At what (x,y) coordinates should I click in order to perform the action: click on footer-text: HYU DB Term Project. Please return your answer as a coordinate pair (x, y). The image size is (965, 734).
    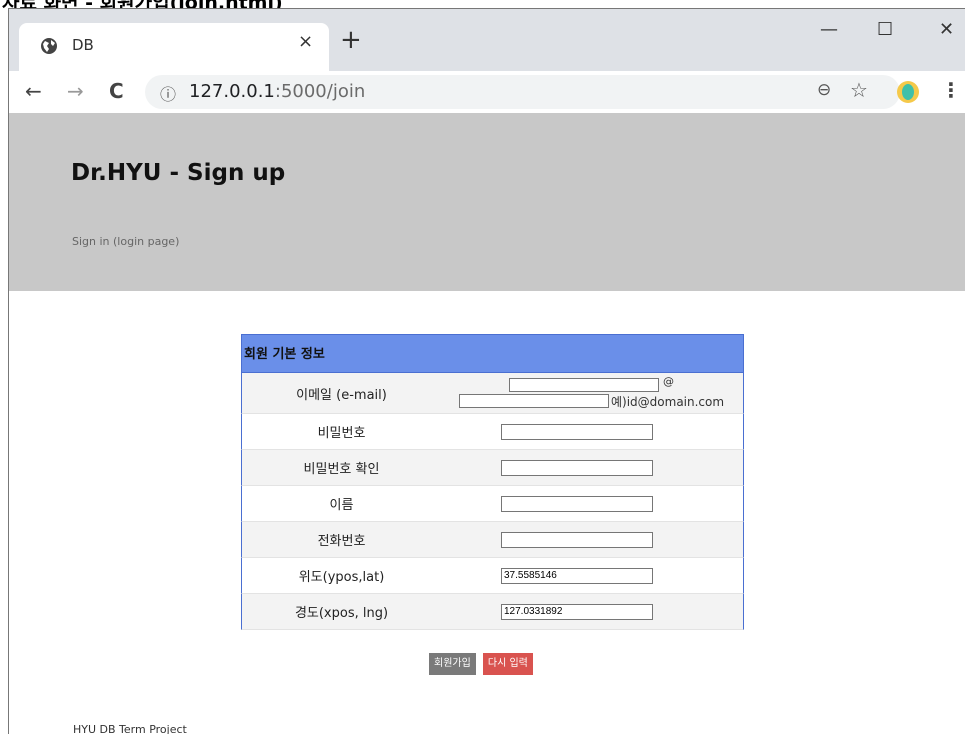
    Looking at the image, I should click on (130, 728).